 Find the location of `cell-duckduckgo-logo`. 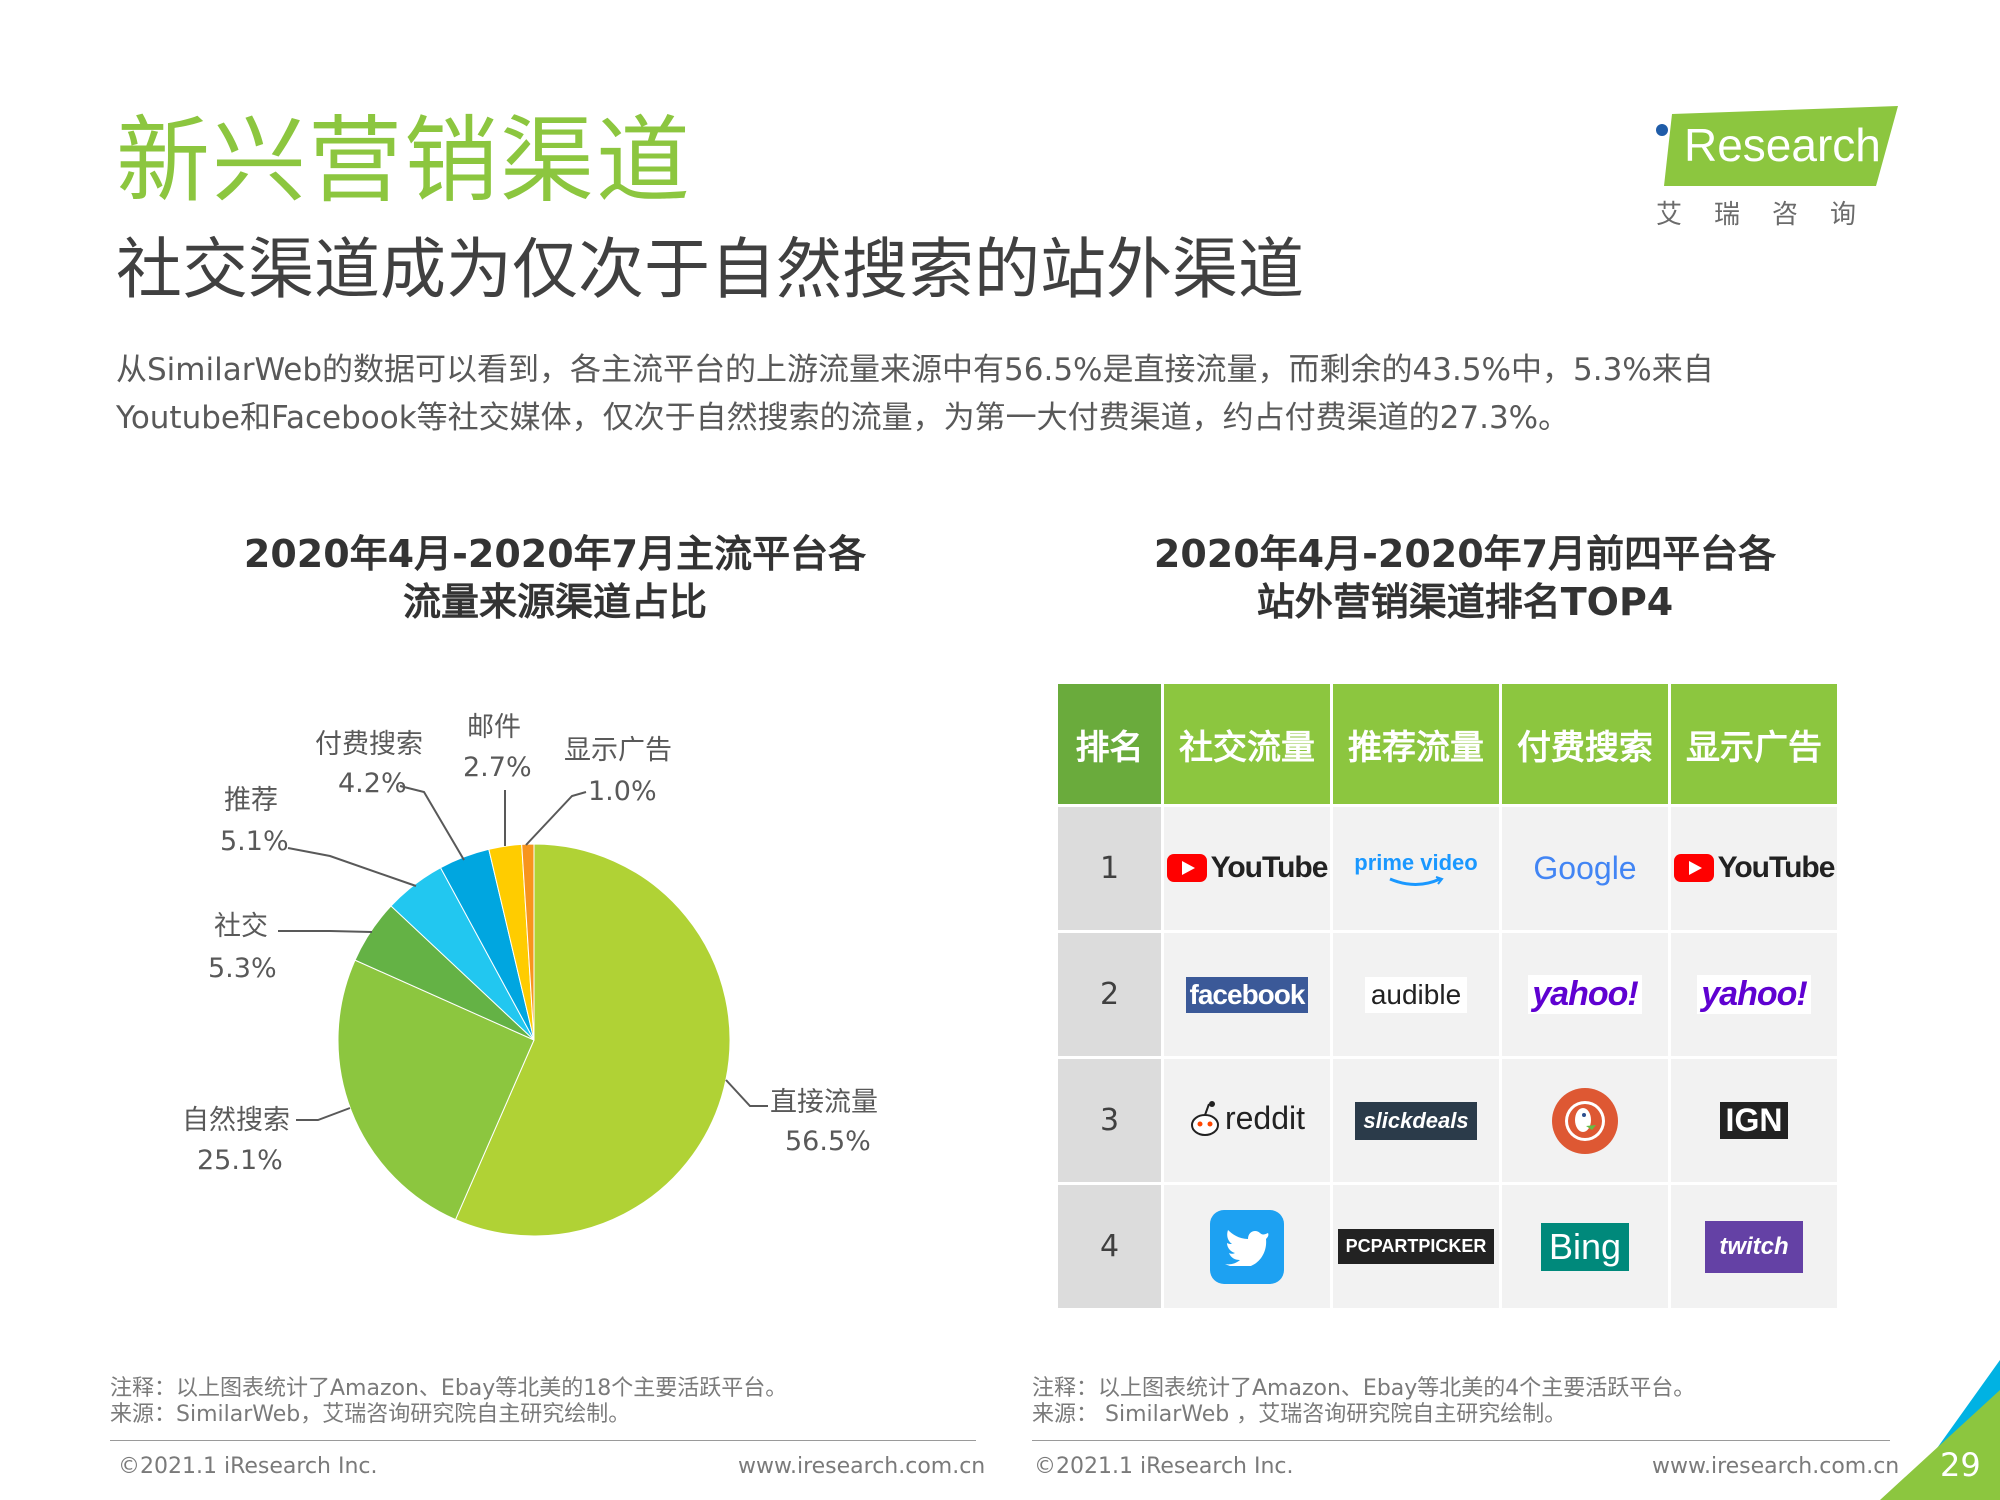

cell-duckduckgo-logo is located at coordinates (1586, 1119).